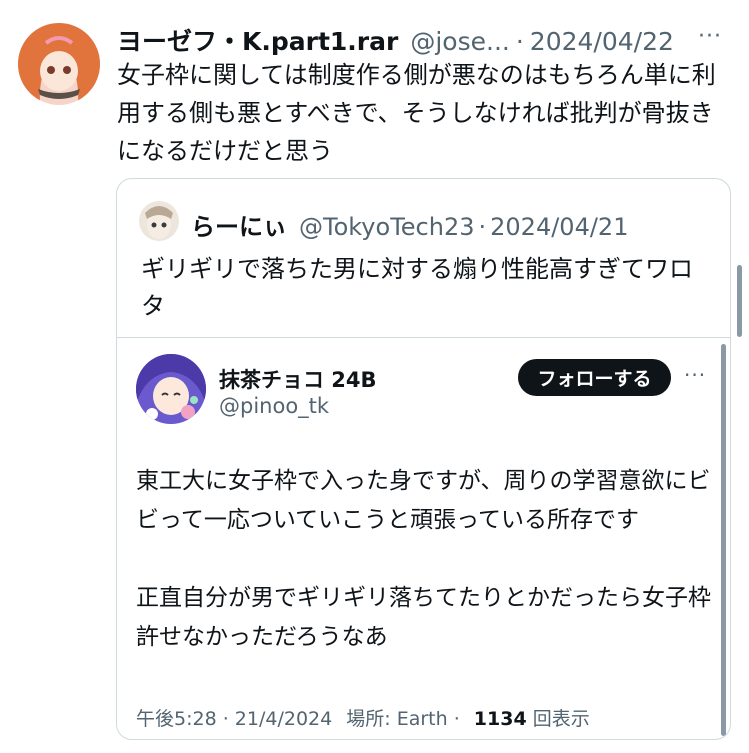  Describe the element at coordinates (387, 227) in the screenshot. I see `quoted-author-handle: @TokyoTech23` at that location.